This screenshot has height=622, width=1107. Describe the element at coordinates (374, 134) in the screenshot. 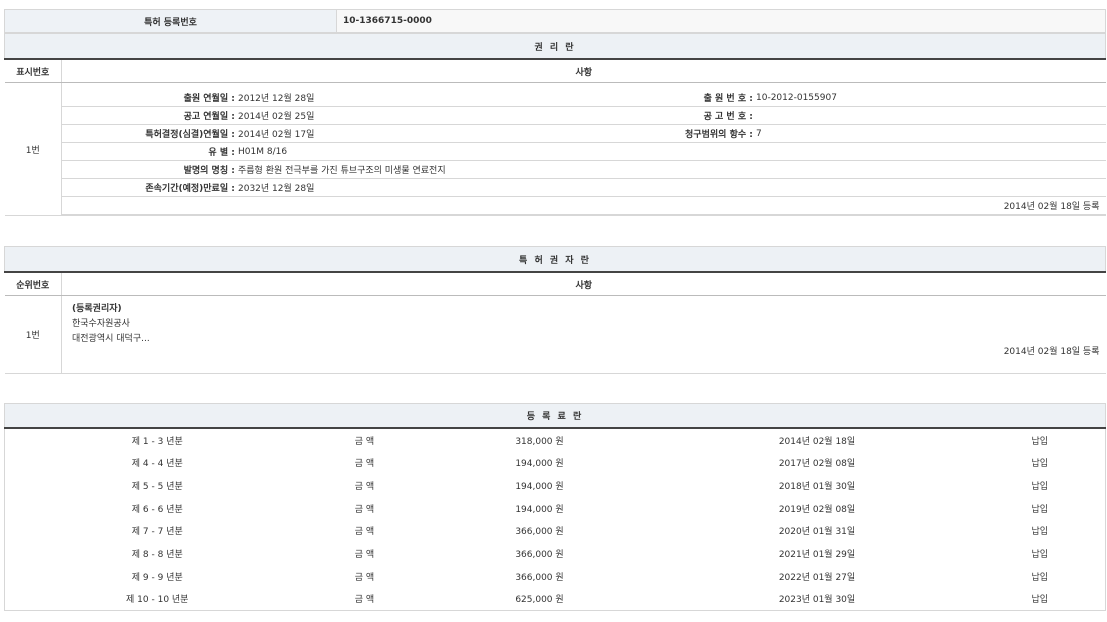

I see `decision-date-value: 2014년 02월 17일` at that location.